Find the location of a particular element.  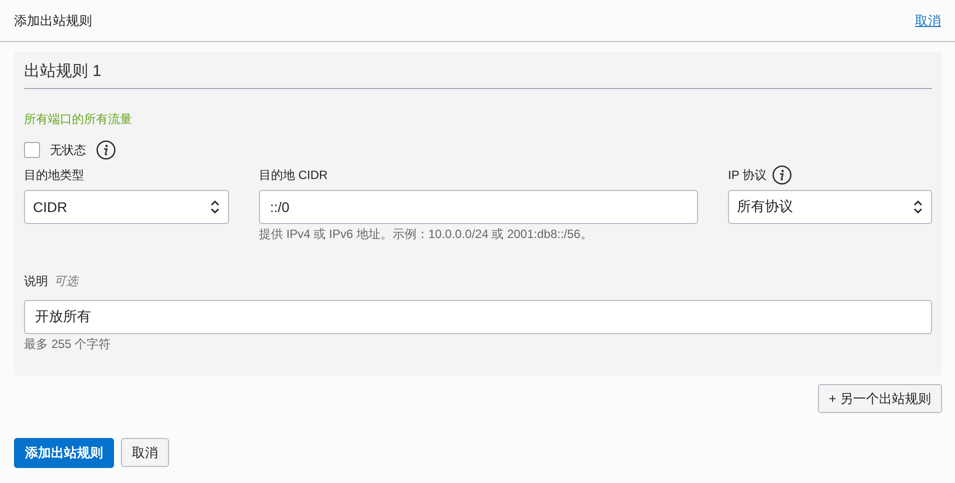

stateless-label: 无状态 is located at coordinates (68, 150).